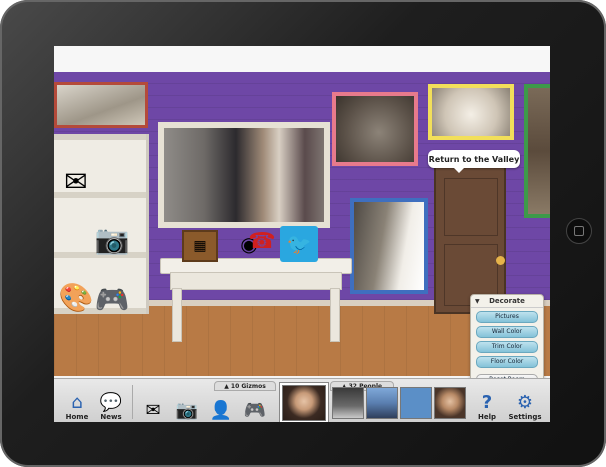  I want to click on puppies-photo, so click(471, 112).